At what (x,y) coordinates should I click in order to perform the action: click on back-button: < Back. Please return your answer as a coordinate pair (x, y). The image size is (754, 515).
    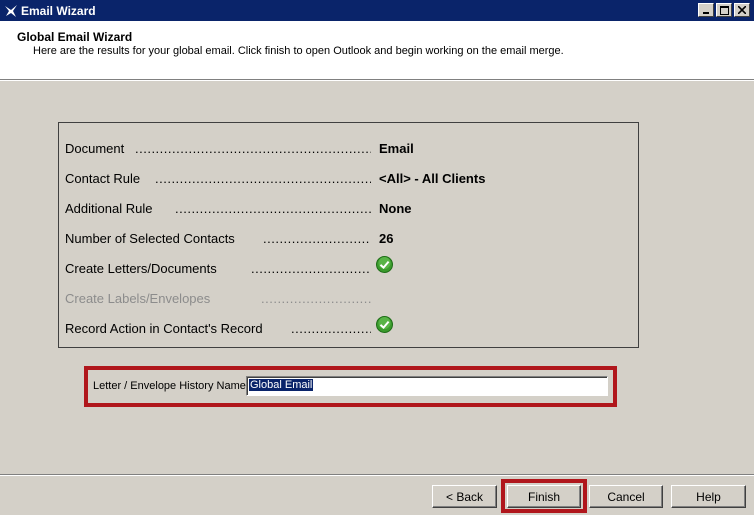
    Looking at the image, I should click on (464, 496).